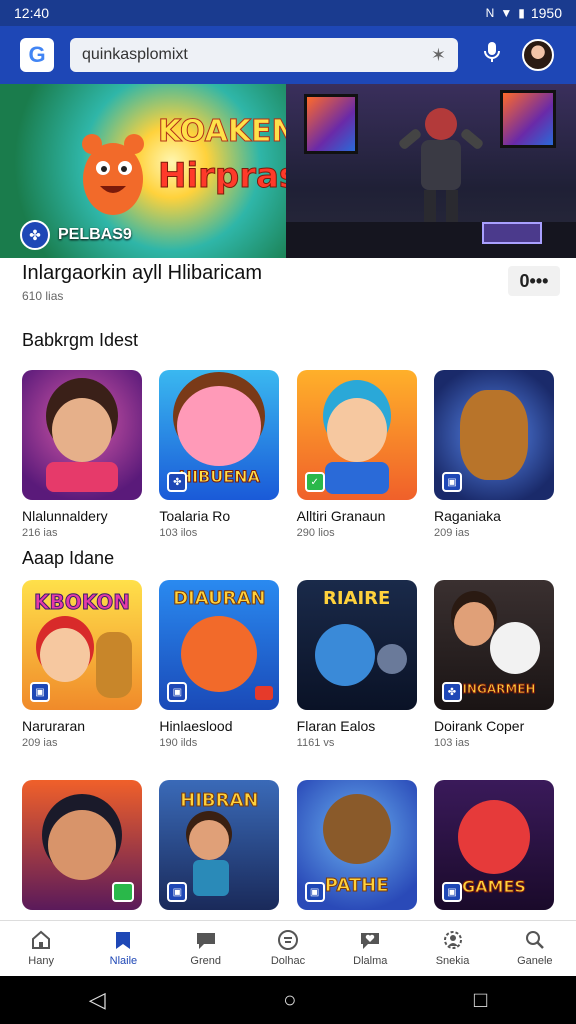 Image resolution: width=576 pixels, height=1024 pixels. I want to click on app-card: KBOKON ▣ Naruraran 209 ias, so click(82, 664).